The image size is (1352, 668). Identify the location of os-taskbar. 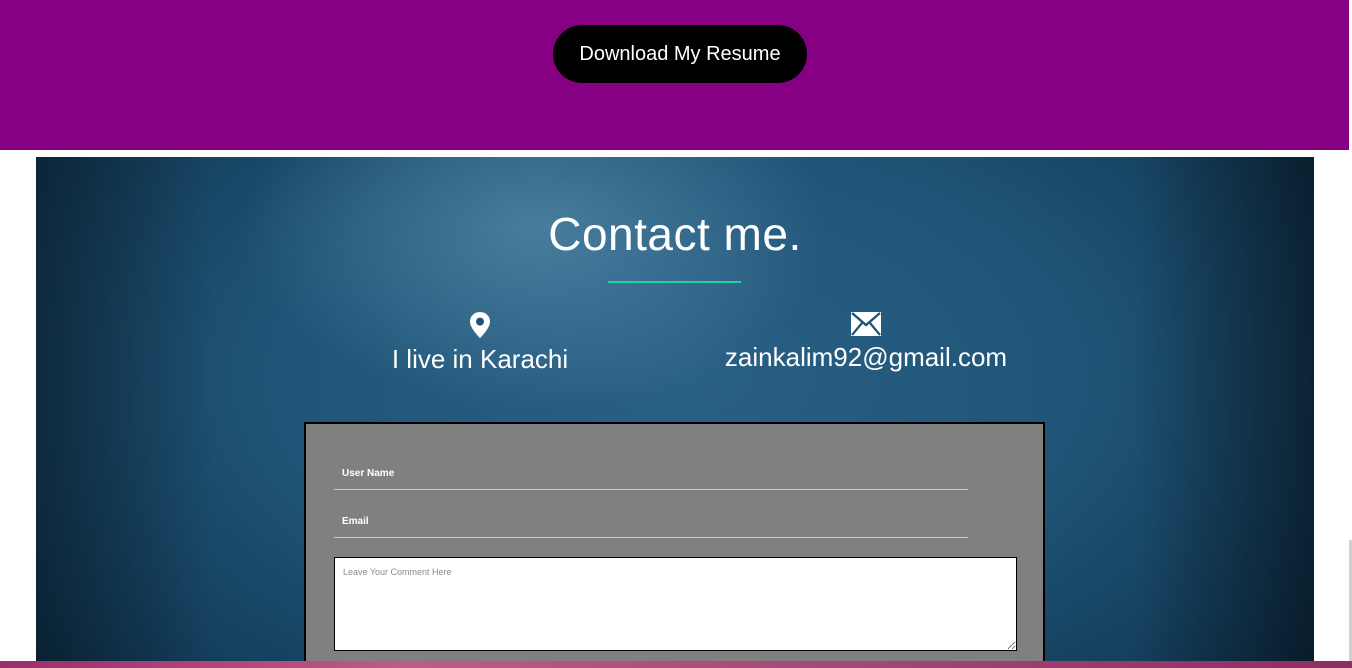
(676, 664).